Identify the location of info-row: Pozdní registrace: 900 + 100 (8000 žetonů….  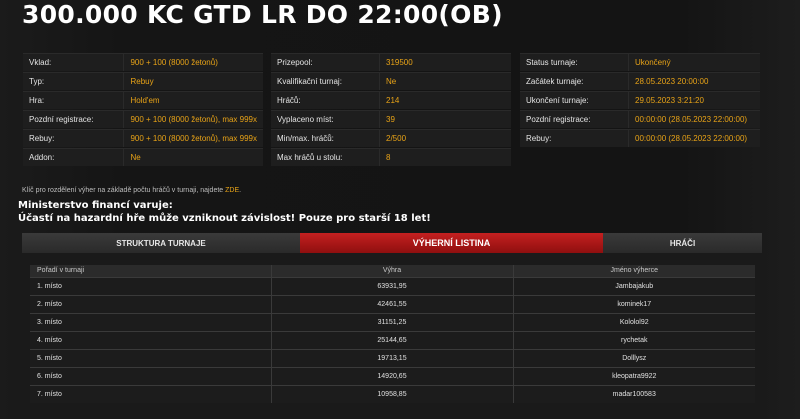
(143, 119).